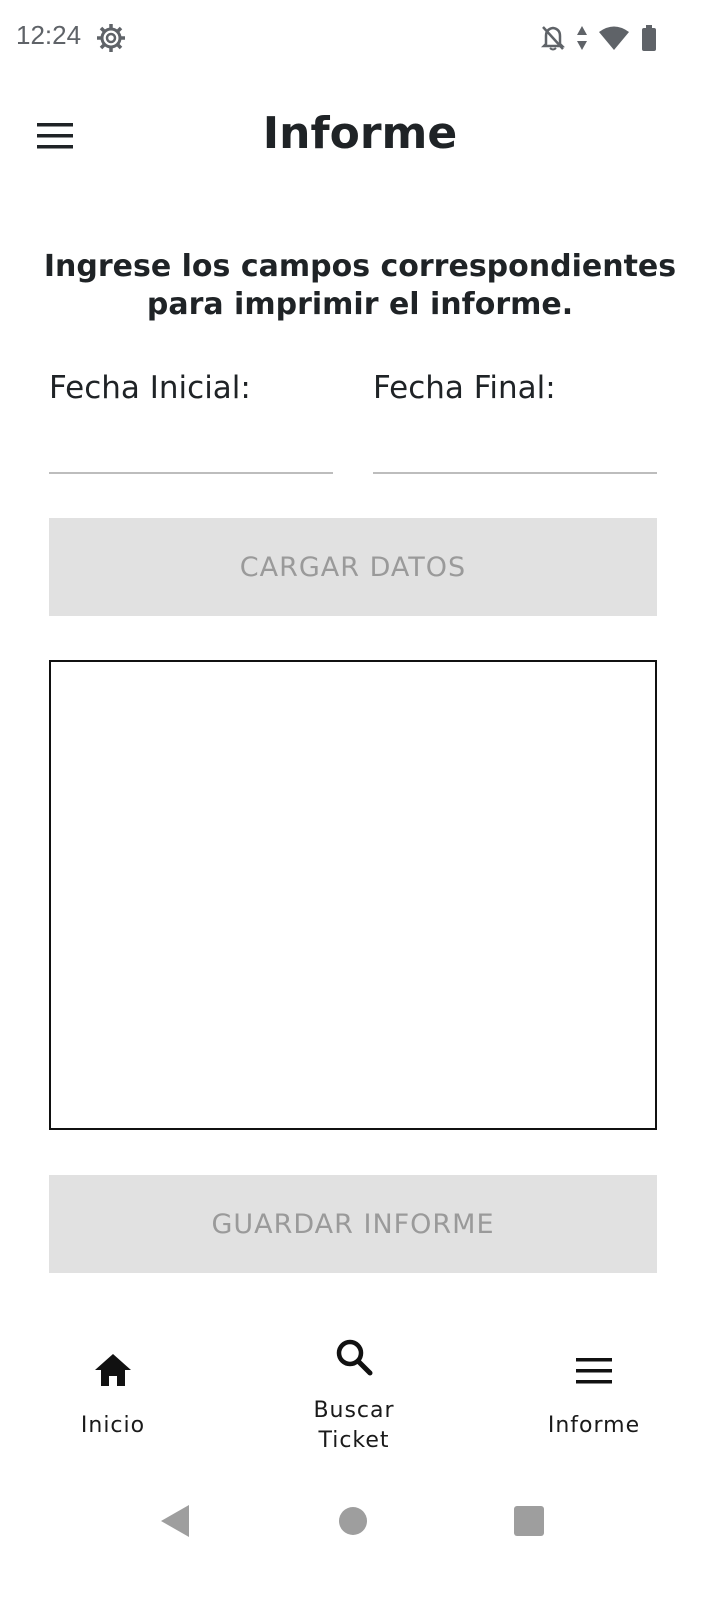 This screenshot has width=720, height=1600. Describe the element at coordinates (594, 1425) in the screenshot. I see `nav-label-informe: Informe` at that location.